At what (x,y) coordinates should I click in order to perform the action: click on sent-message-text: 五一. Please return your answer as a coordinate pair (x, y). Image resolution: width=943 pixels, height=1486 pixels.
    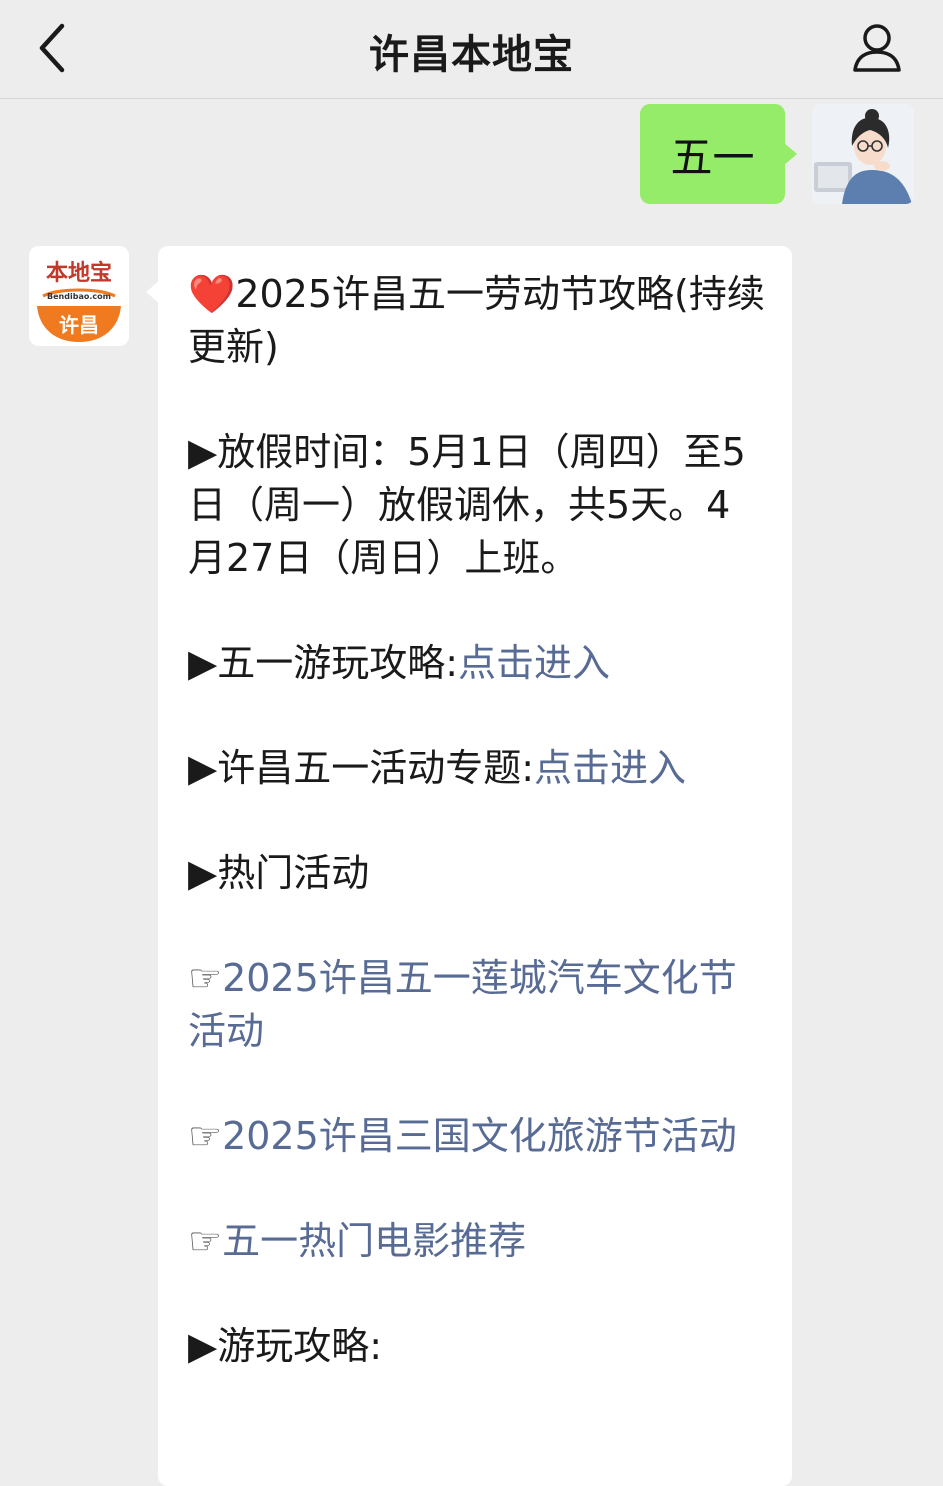
    Looking at the image, I should click on (712, 157).